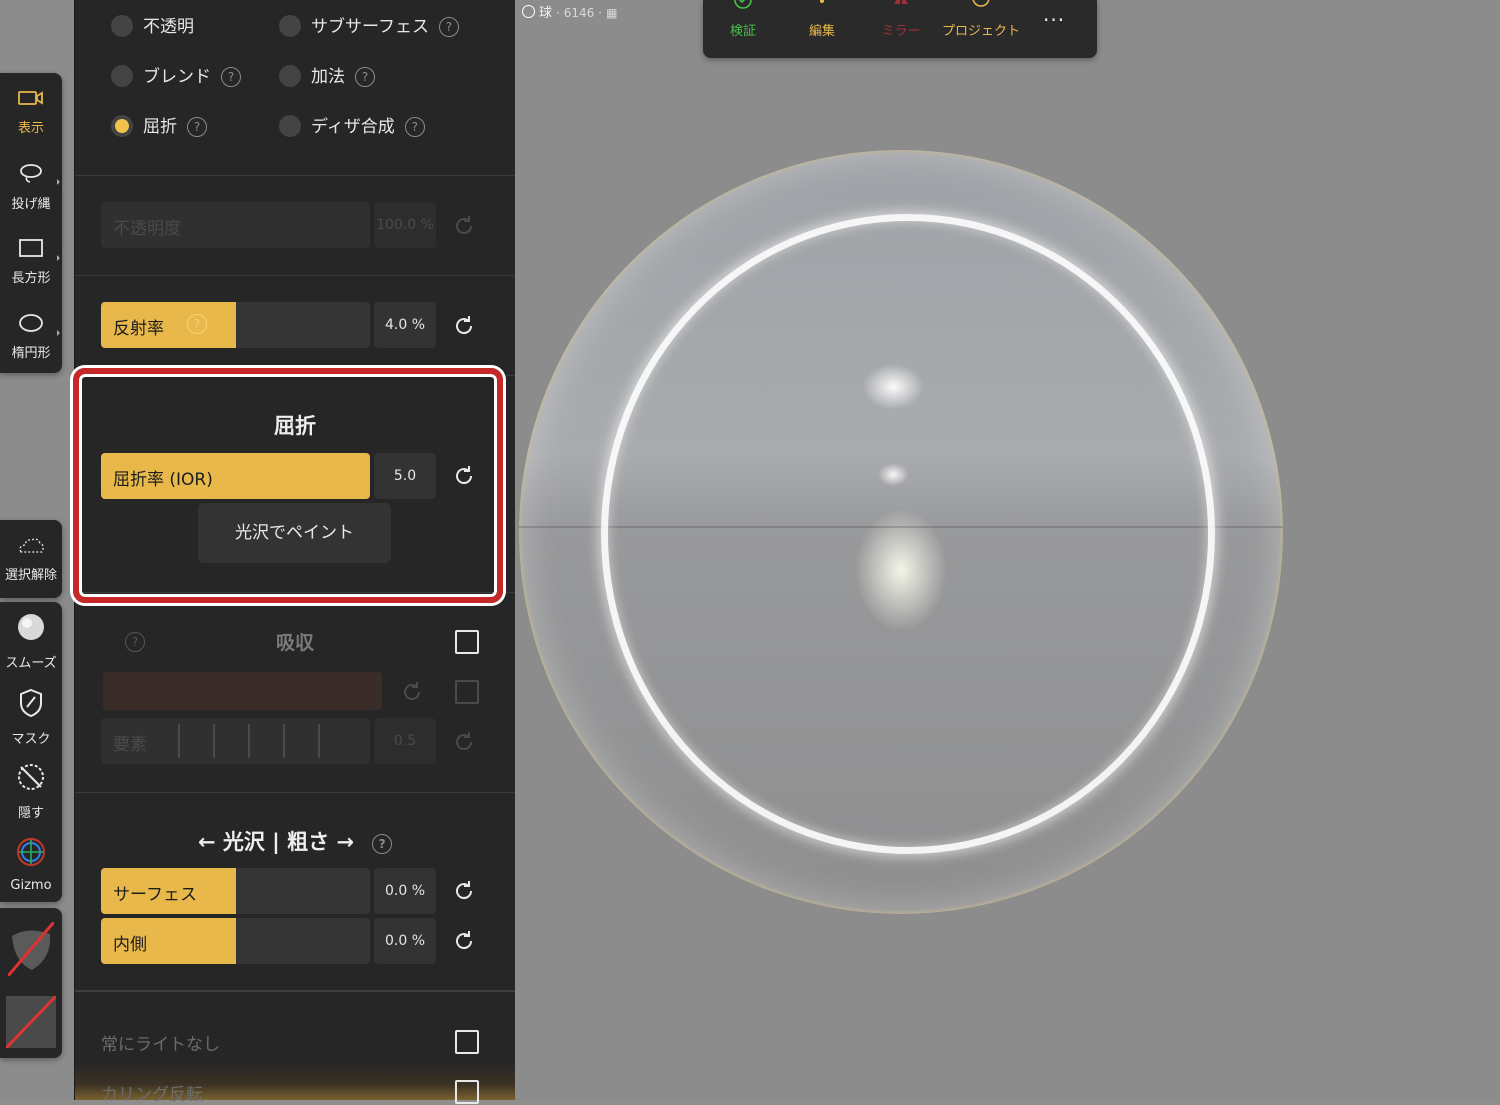  Describe the element at coordinates (160, 1045) in the screenshot. I see `always-unlit-label: 常にライトなし` at that location.